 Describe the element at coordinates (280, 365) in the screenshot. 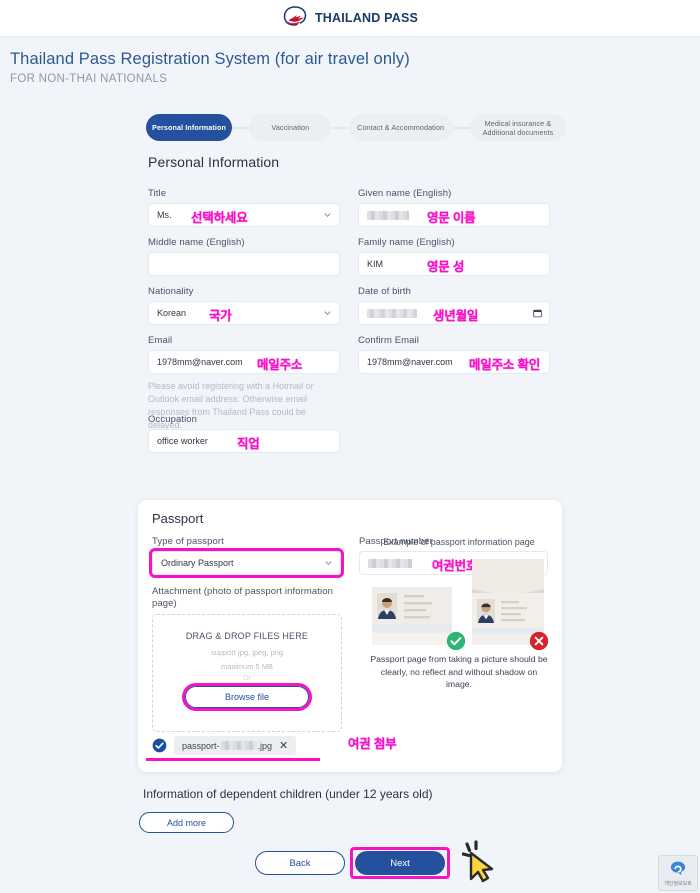

I see `annotation-email: 메일주소` at that location.